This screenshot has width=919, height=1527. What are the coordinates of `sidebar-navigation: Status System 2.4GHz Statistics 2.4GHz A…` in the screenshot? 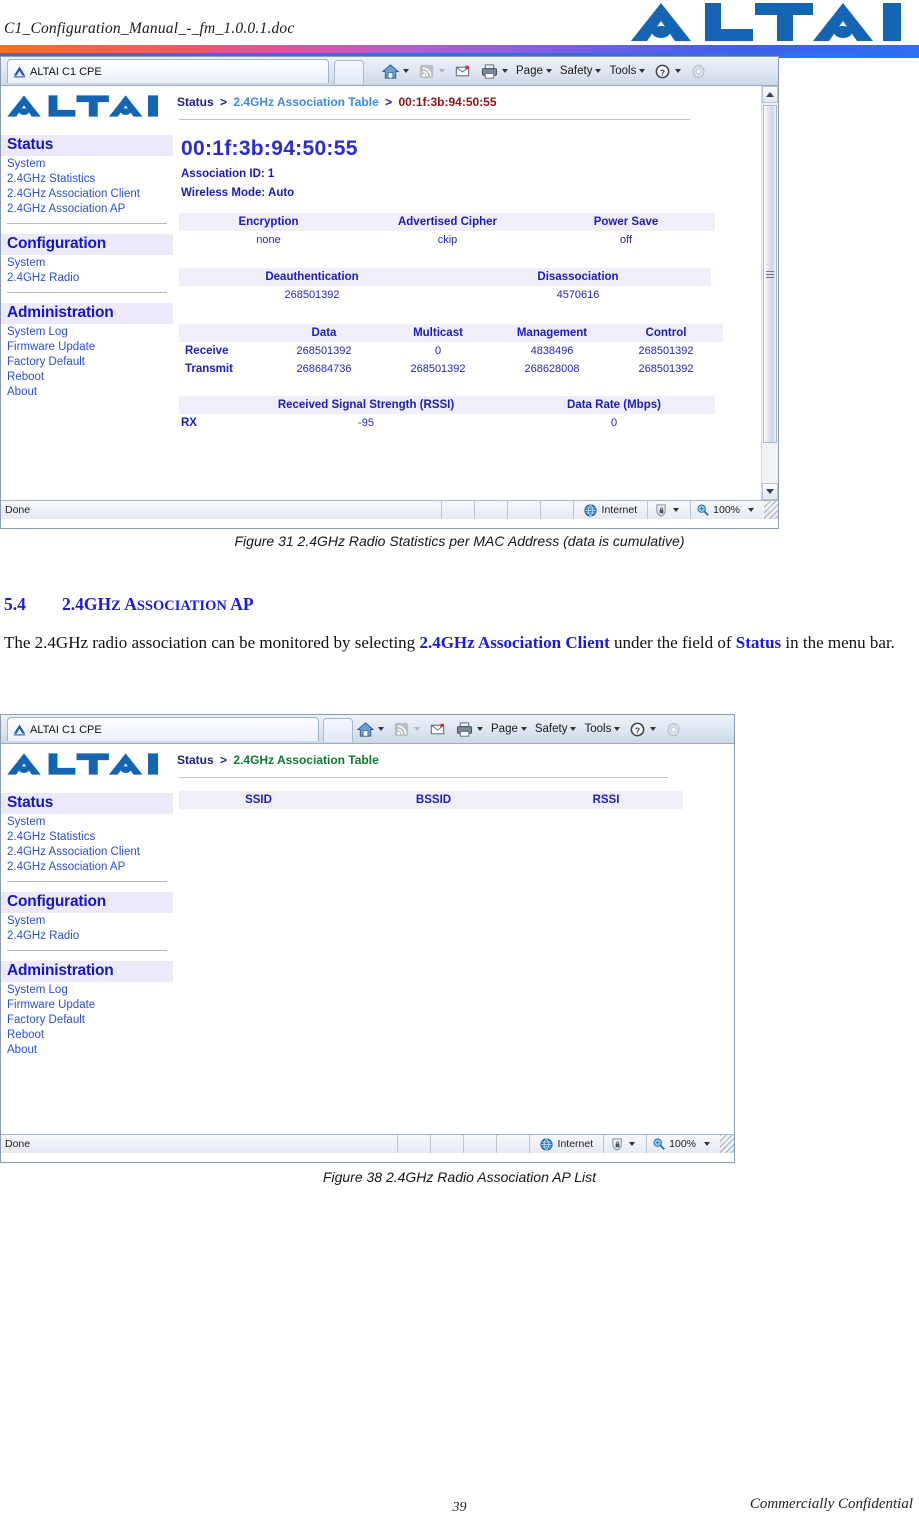 It's located at (87, 293).